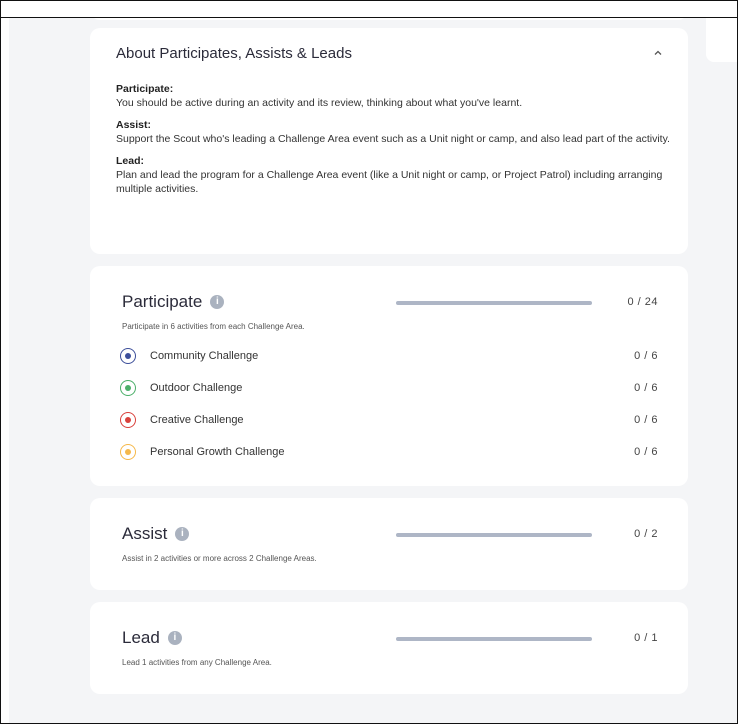 The height and width of the screenshot is (724, 738). What do you see at coordinates (494, 535) in the screenshot?
I see `assist-progress-bar` at bounding box center [494, 535].